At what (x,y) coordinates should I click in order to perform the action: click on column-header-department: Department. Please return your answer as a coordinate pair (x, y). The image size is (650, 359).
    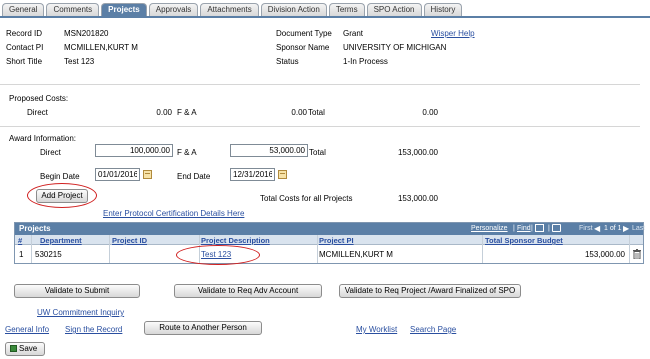
    Looking at the image, I should click on (61, 240).